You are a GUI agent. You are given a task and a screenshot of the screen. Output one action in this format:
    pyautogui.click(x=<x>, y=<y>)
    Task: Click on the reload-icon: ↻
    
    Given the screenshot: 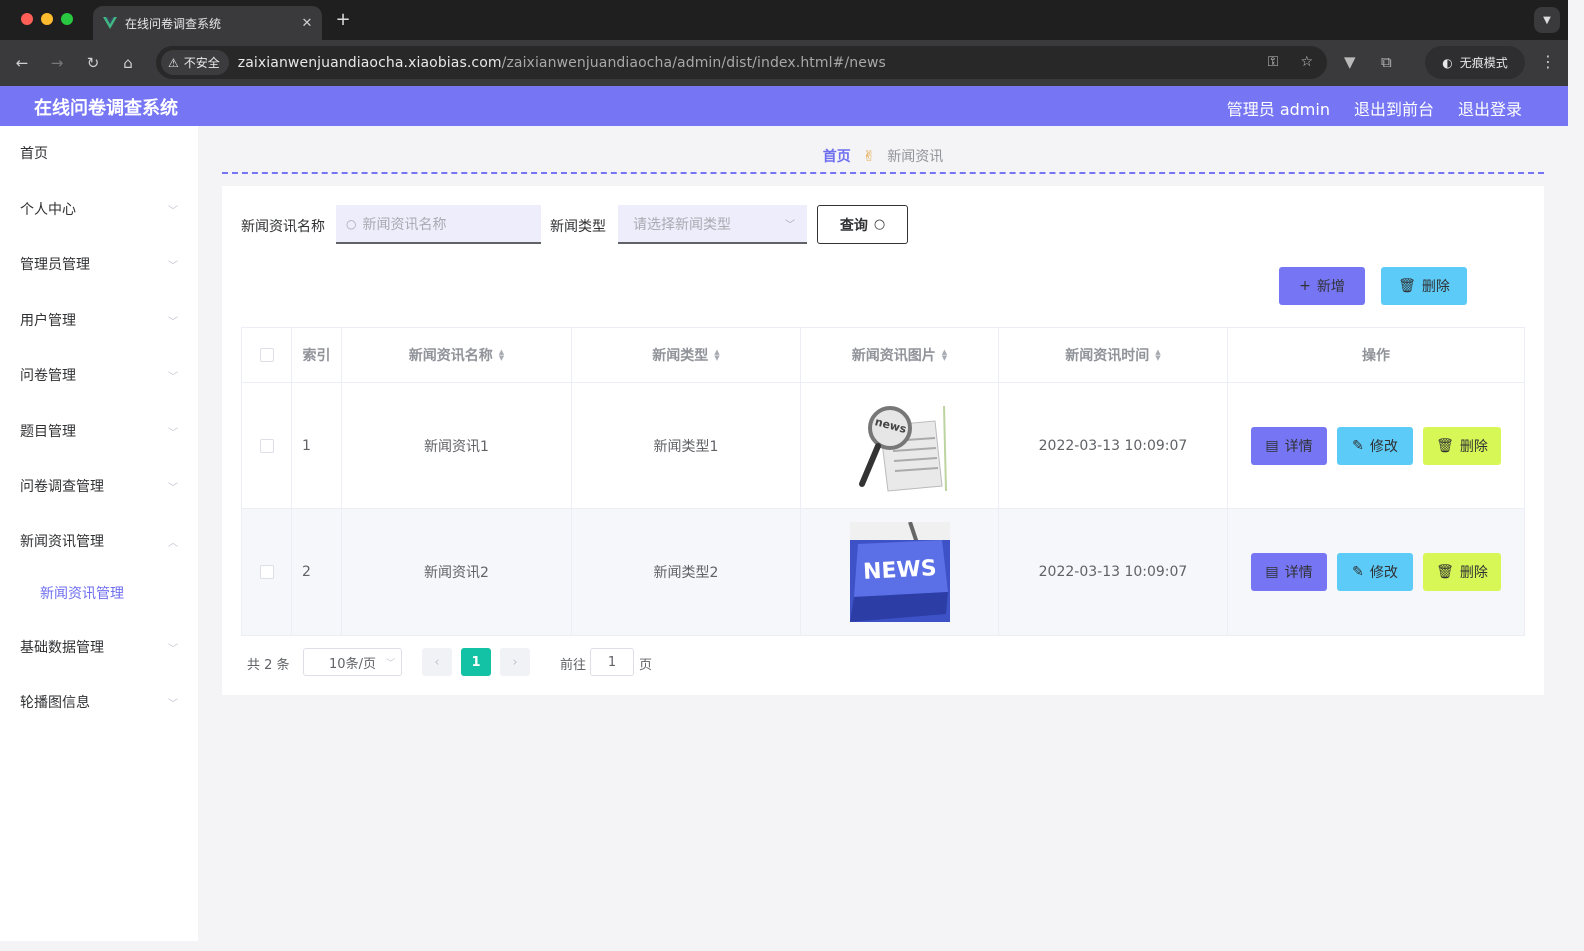 What is the action you would take?
    pyautogui.click(x=93, y=63)
    